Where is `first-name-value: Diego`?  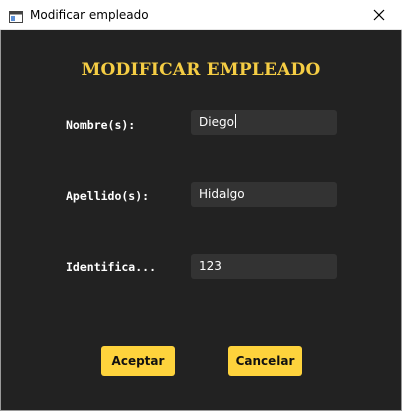
first-name-value: Diego is located at coordinates (216, 122).